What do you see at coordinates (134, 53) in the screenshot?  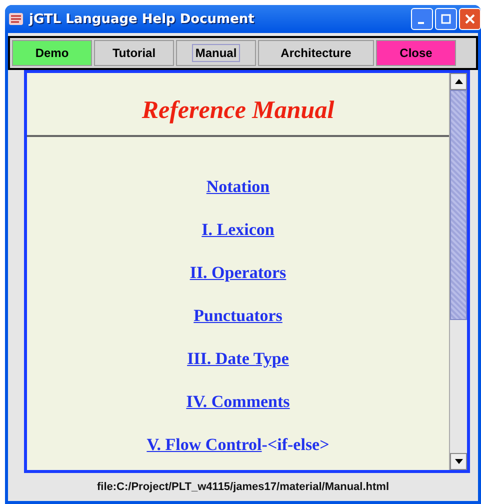 I see `toolbar-button: Tutorial` at bounding box center [134, 53].